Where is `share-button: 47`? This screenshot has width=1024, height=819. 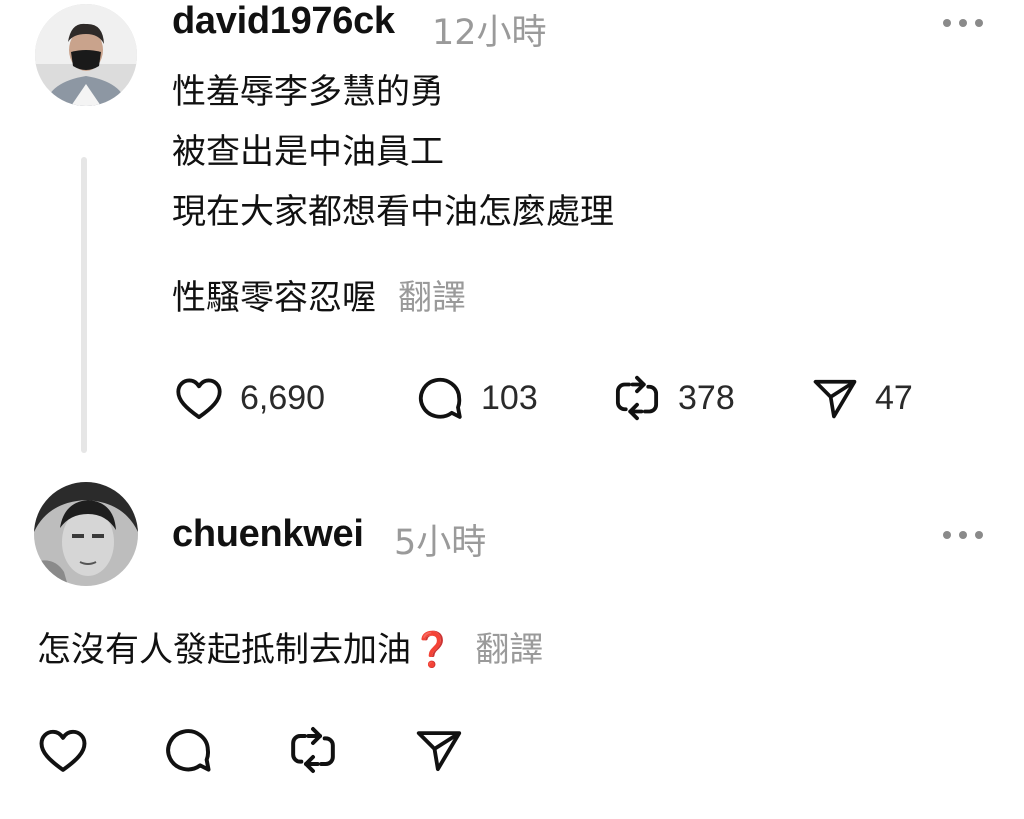
share-button: 47 is located at coordinates (861, 398).